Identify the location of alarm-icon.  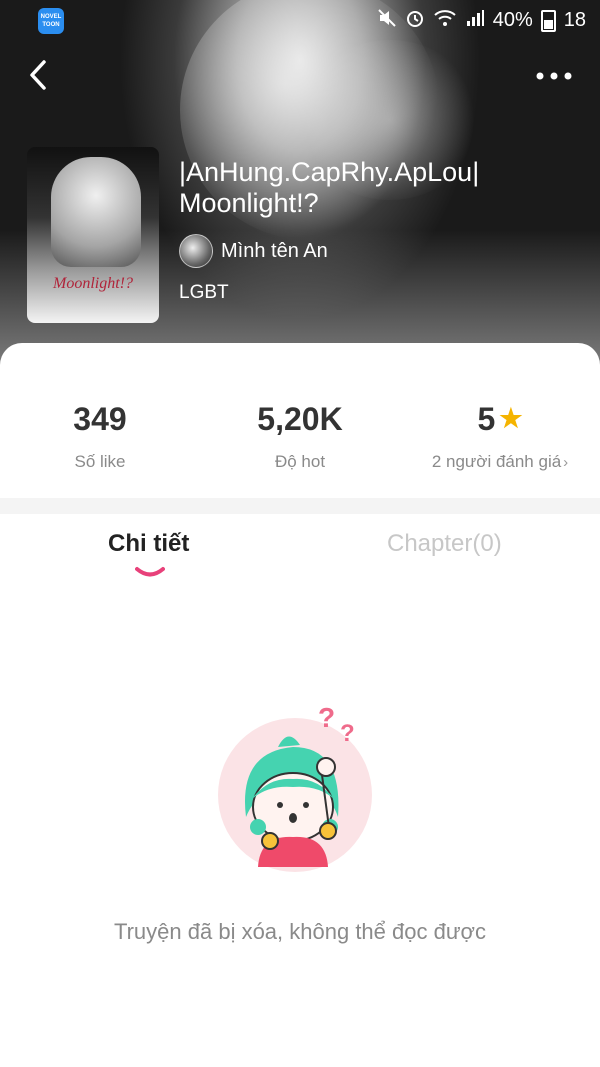
(415, 20).